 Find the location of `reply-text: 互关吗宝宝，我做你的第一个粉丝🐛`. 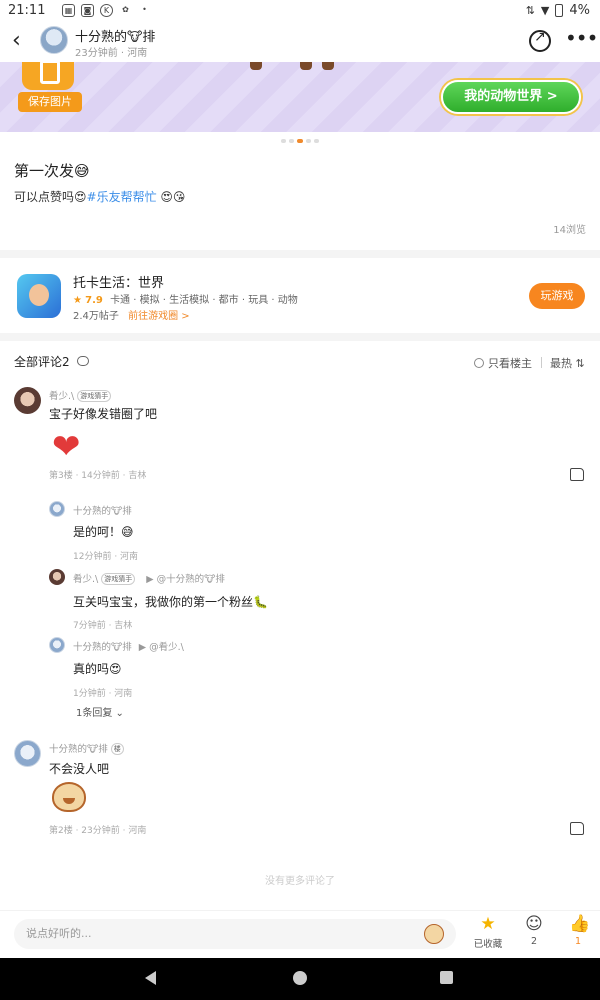

reply-text: 互关吗宝宝，我做你的第一个粉丝🐛 is located at coordinates (170, 602).